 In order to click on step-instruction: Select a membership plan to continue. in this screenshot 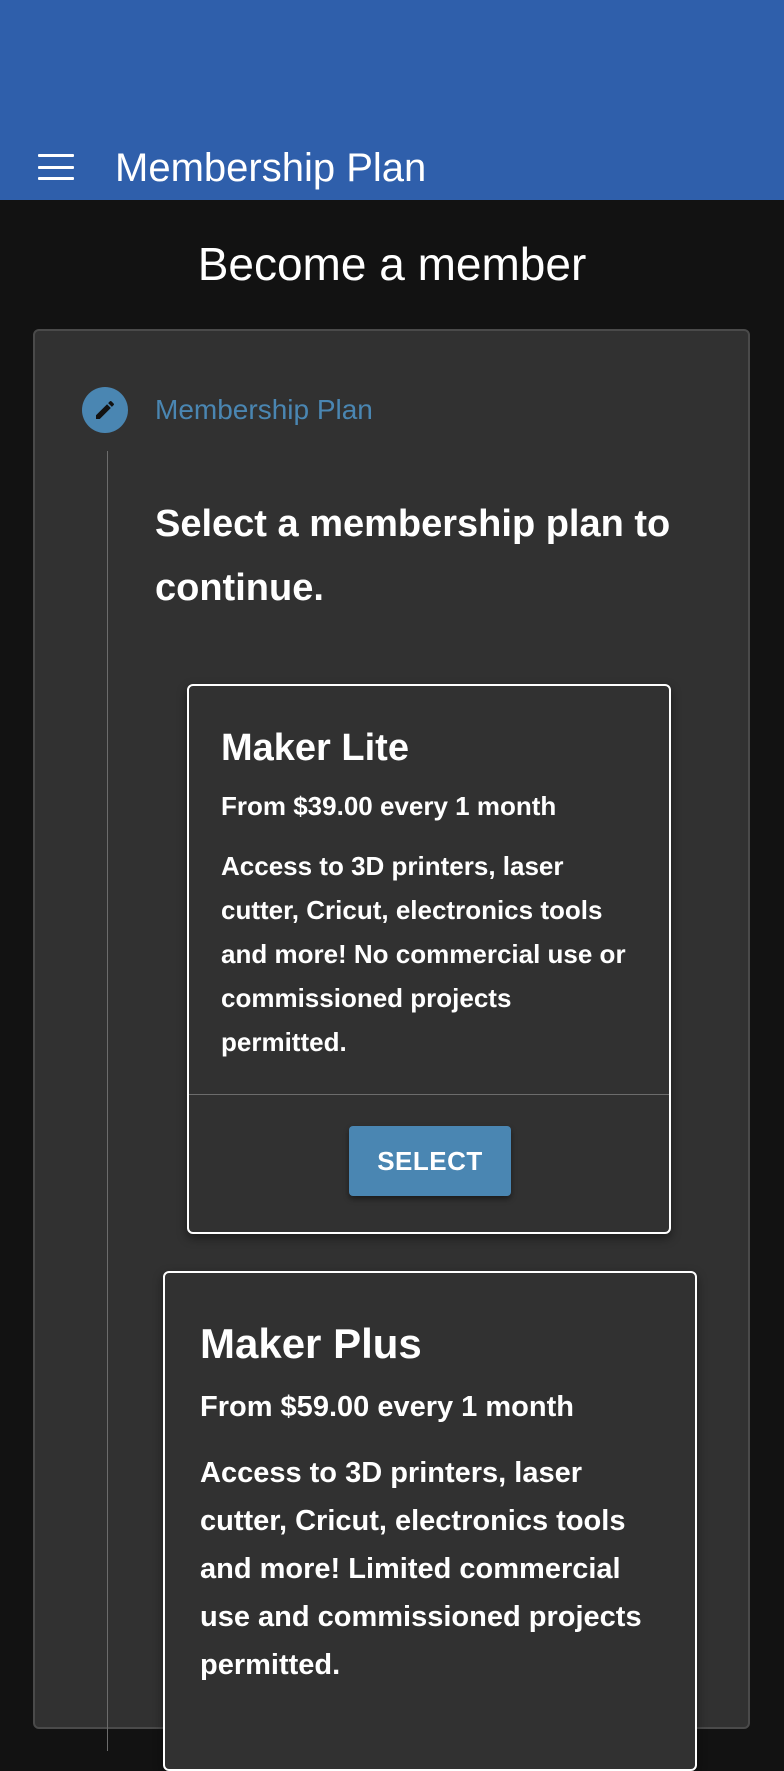, I will do `click(413, 556)`.